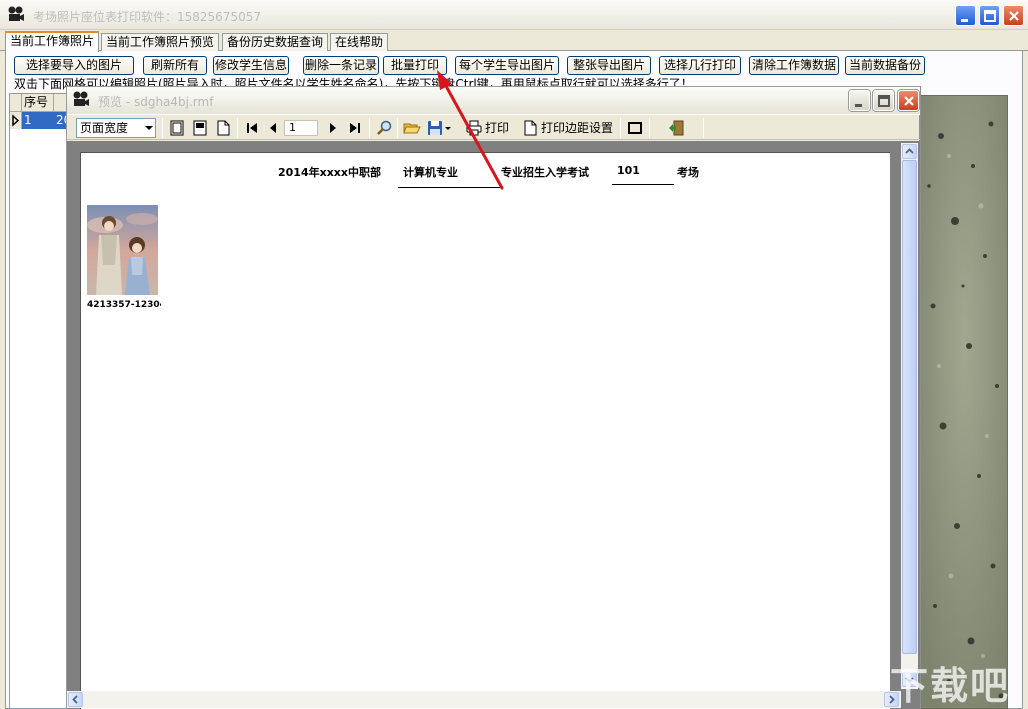 The width and height of the screenshot is (1028, 709). I want to click on zoom-value: 页面宽度, so click(104, 128).